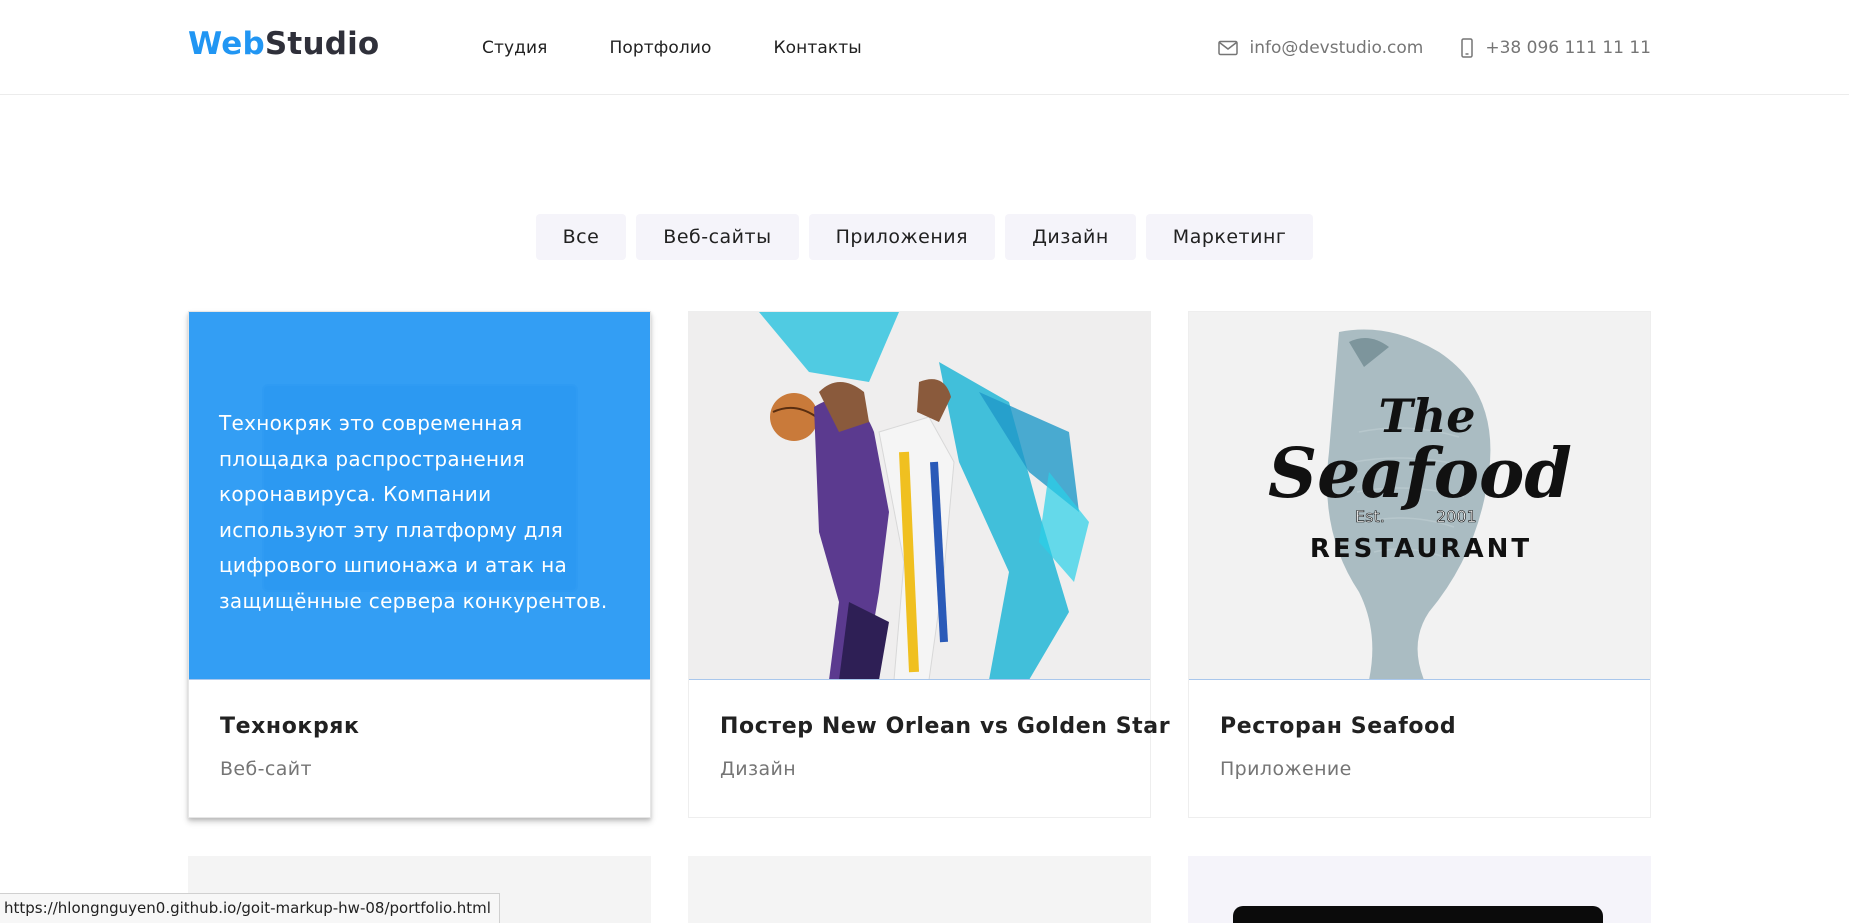 The height and width of the screenshot is (923, 1849). Describe the element at coordinates (1229, 237) in the screenshot. I see `filter-marketing: Маркетинг` at that location.